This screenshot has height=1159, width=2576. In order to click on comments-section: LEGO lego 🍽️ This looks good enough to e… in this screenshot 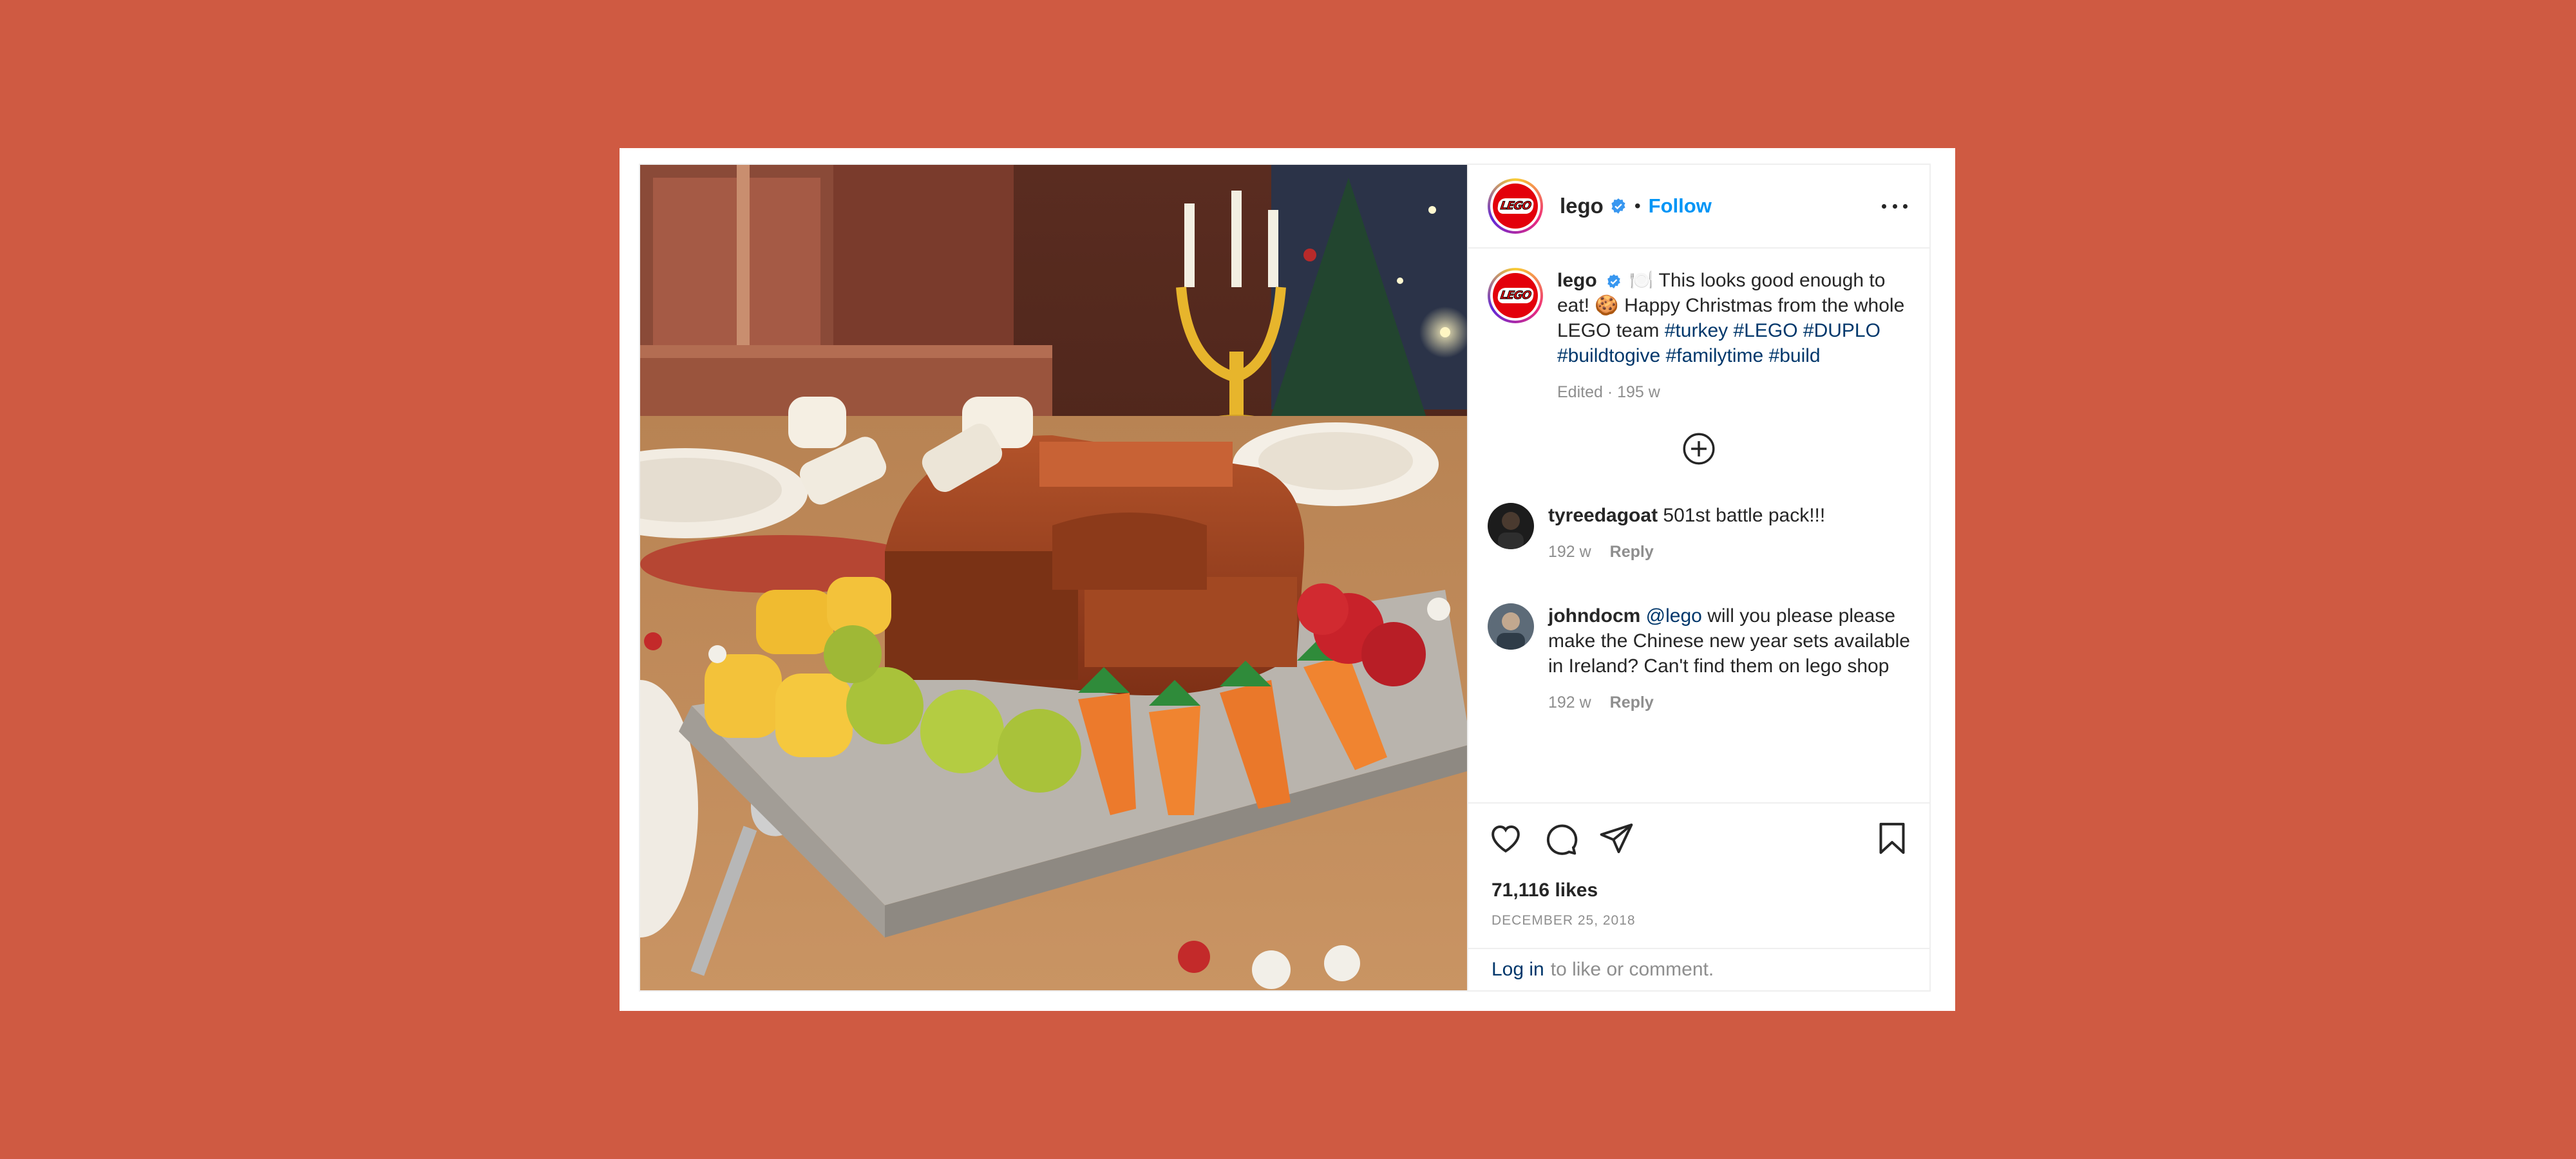, I will do `click(1698, 525)`.